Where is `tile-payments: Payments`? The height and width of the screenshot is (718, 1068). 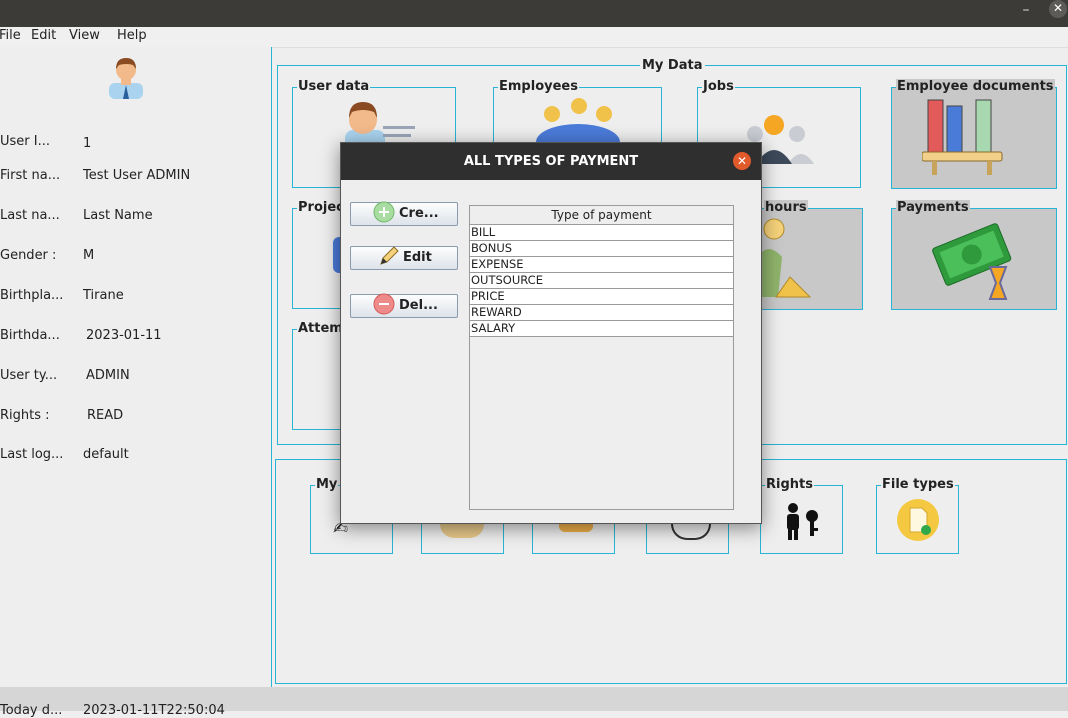
tile-payments: Payments is located at coordinates (974, 255).